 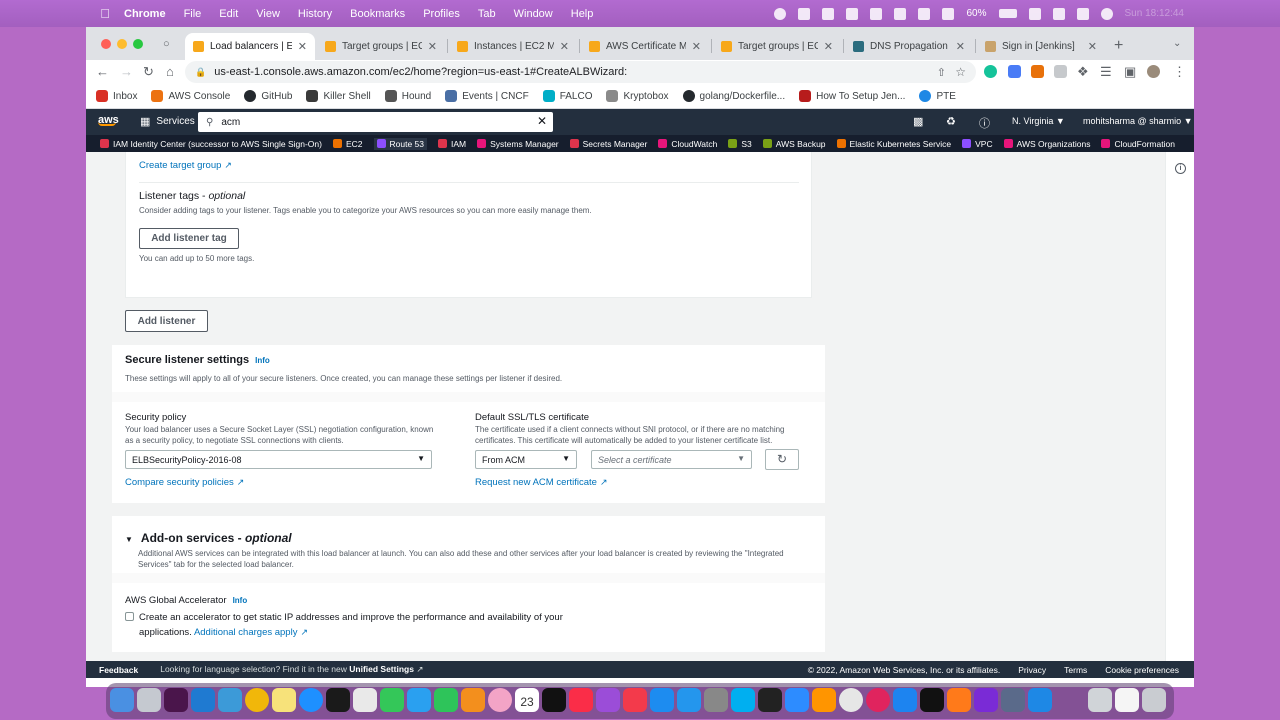 I want to click on bookmark-pte: PTE, so click(x=937, y=96).